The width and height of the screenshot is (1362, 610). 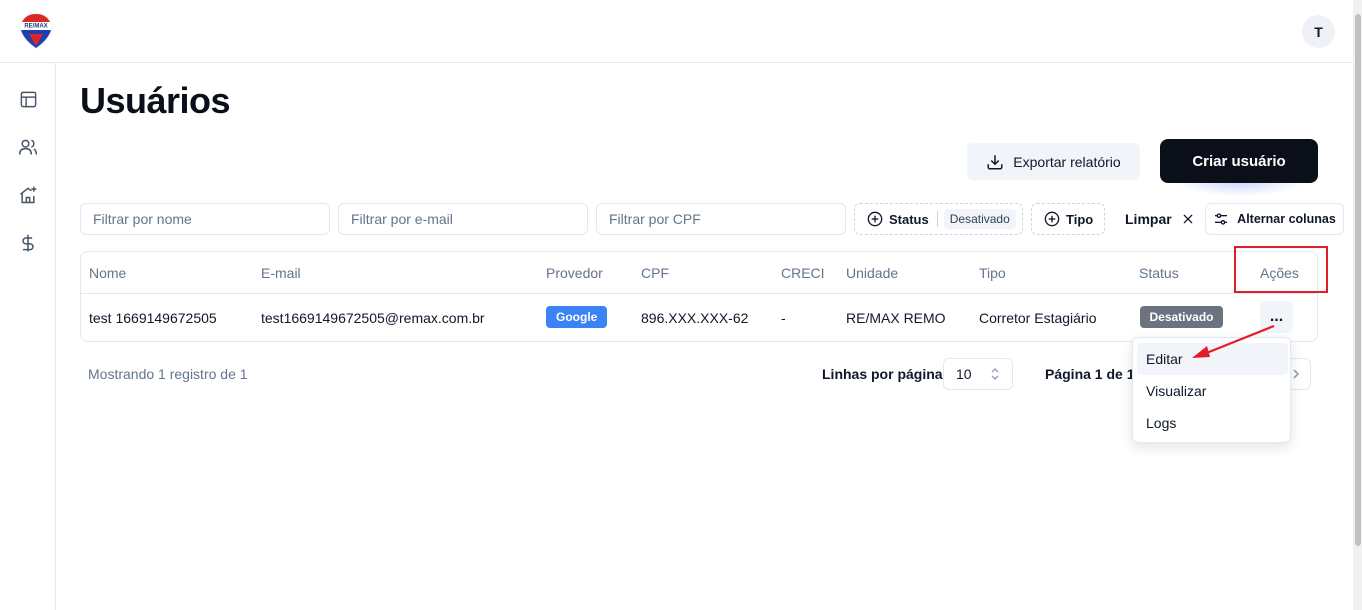 What do you see at coordinates (1080, 219) in the screenshot?
I see `type-filter-label: Tipo` at bounding box center [1080, 219].